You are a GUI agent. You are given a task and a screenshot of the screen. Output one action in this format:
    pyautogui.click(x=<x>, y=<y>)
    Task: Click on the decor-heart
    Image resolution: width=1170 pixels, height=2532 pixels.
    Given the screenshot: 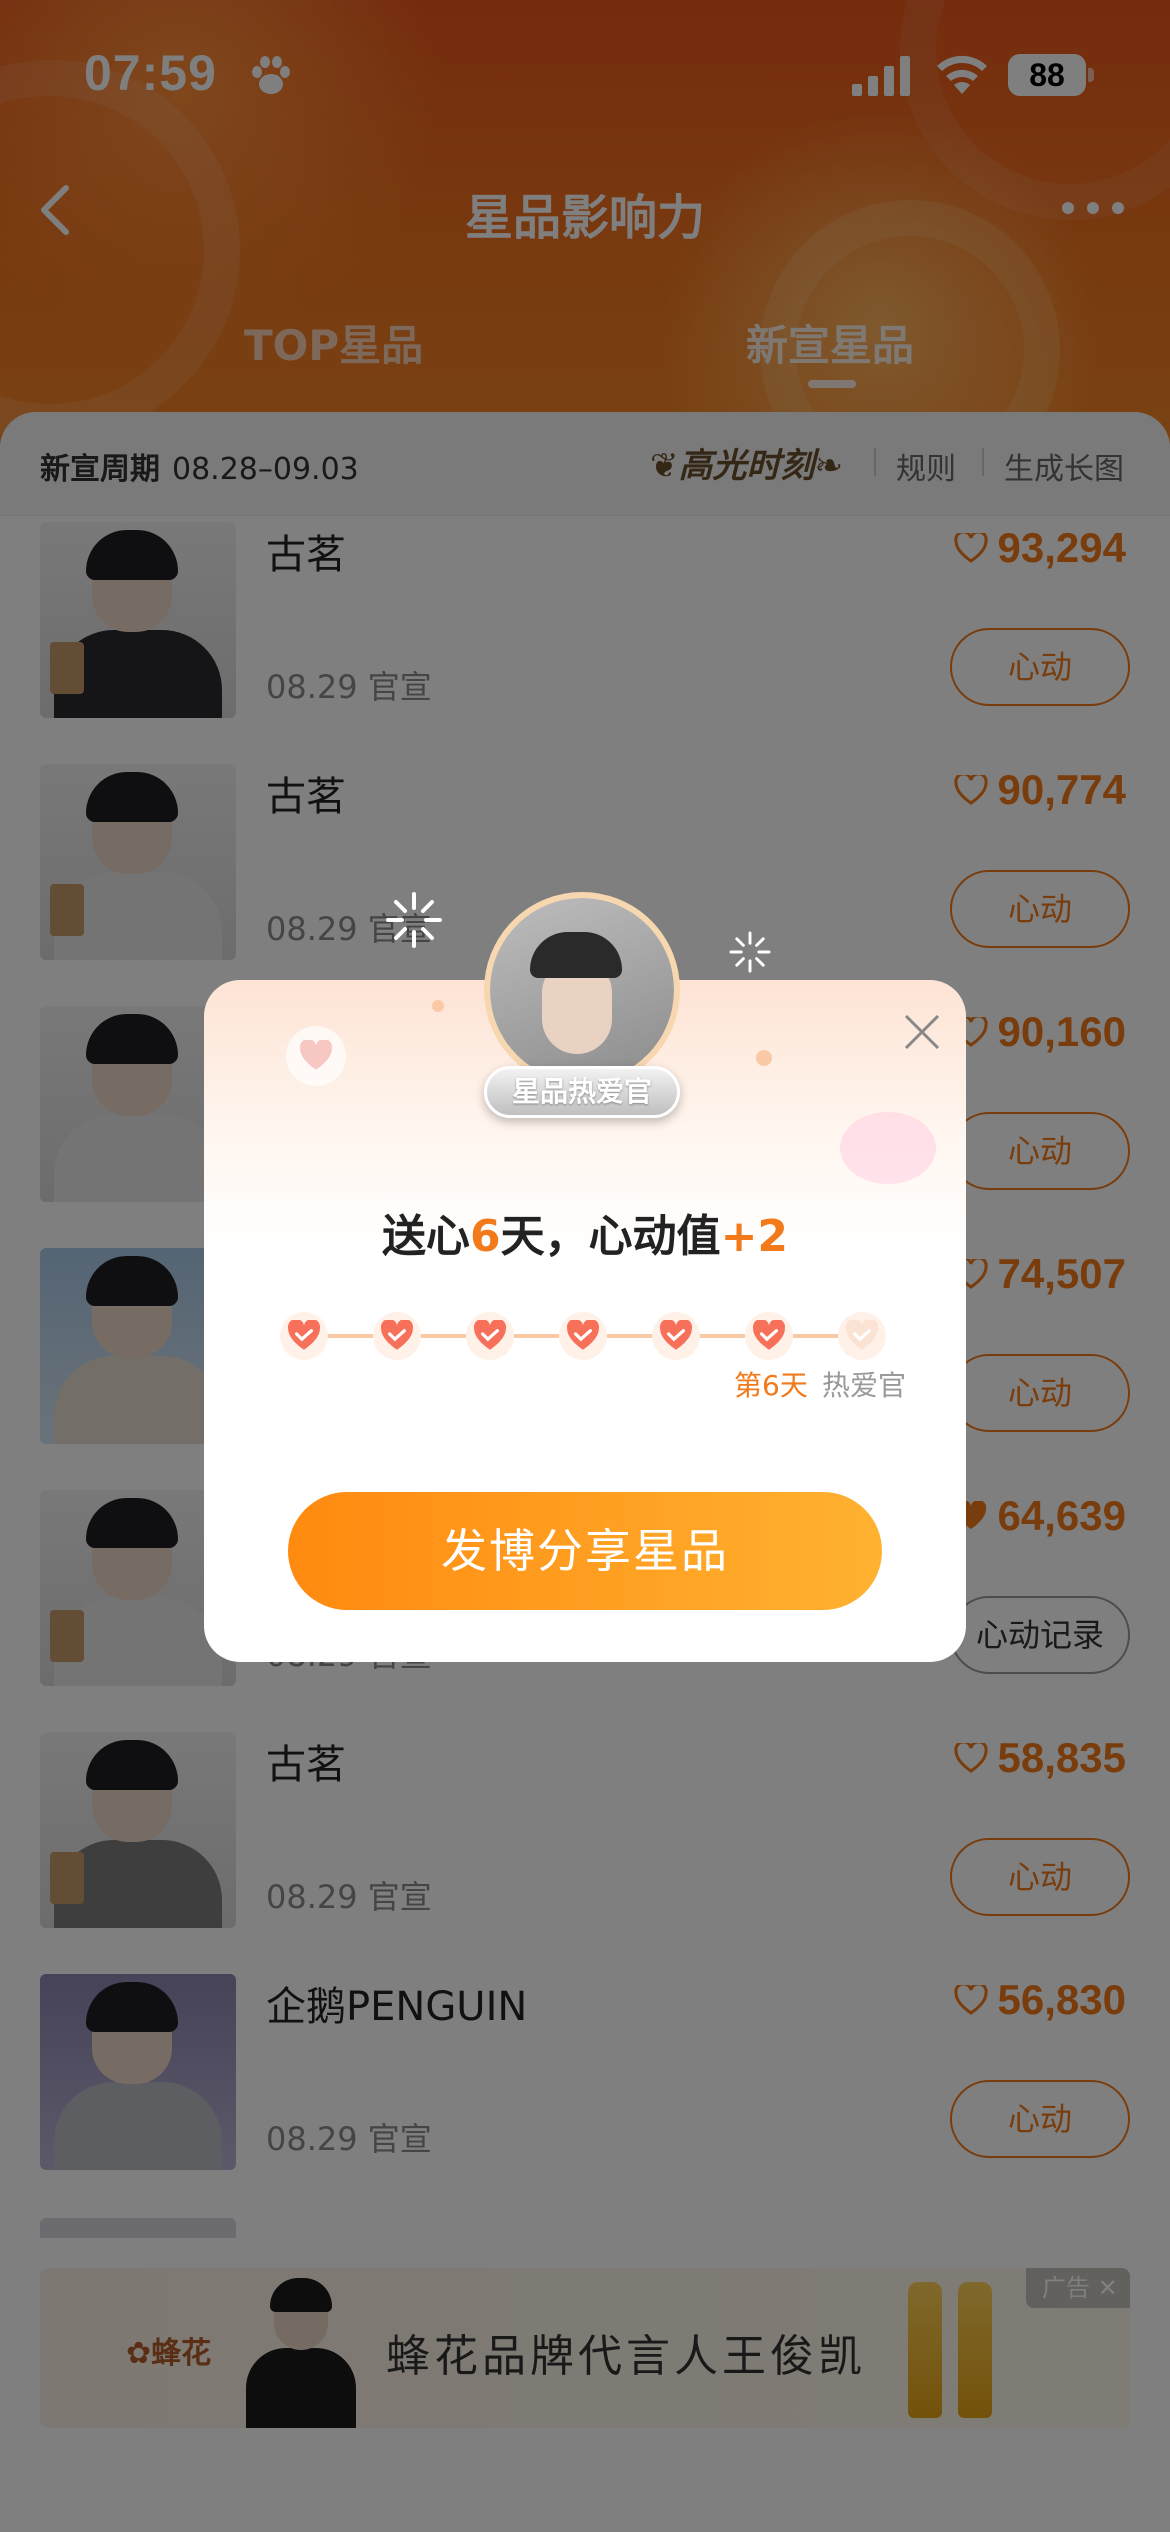 What is the action you would take?
    pyautogui.click(x=316, y=1056)
    